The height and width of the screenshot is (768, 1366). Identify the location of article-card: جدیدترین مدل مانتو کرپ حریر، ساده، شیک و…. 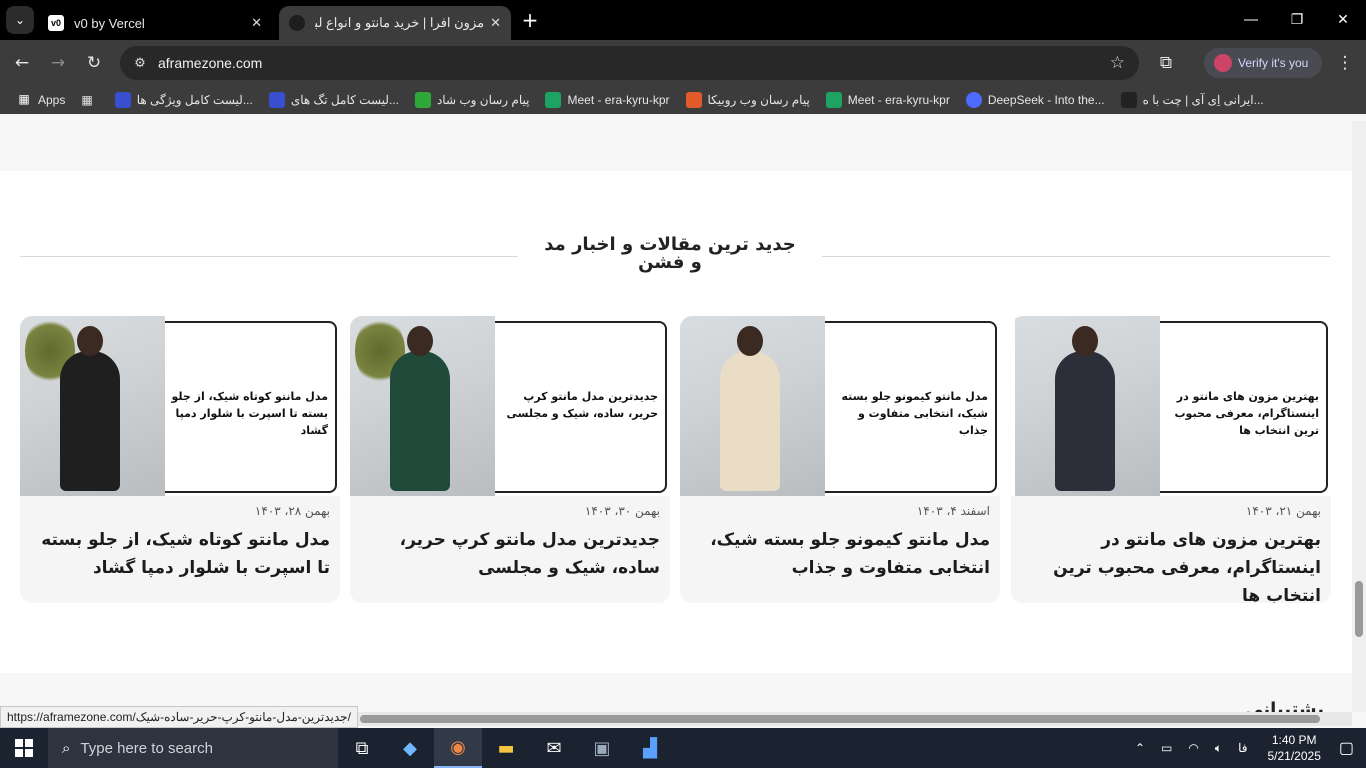
(510, 459).